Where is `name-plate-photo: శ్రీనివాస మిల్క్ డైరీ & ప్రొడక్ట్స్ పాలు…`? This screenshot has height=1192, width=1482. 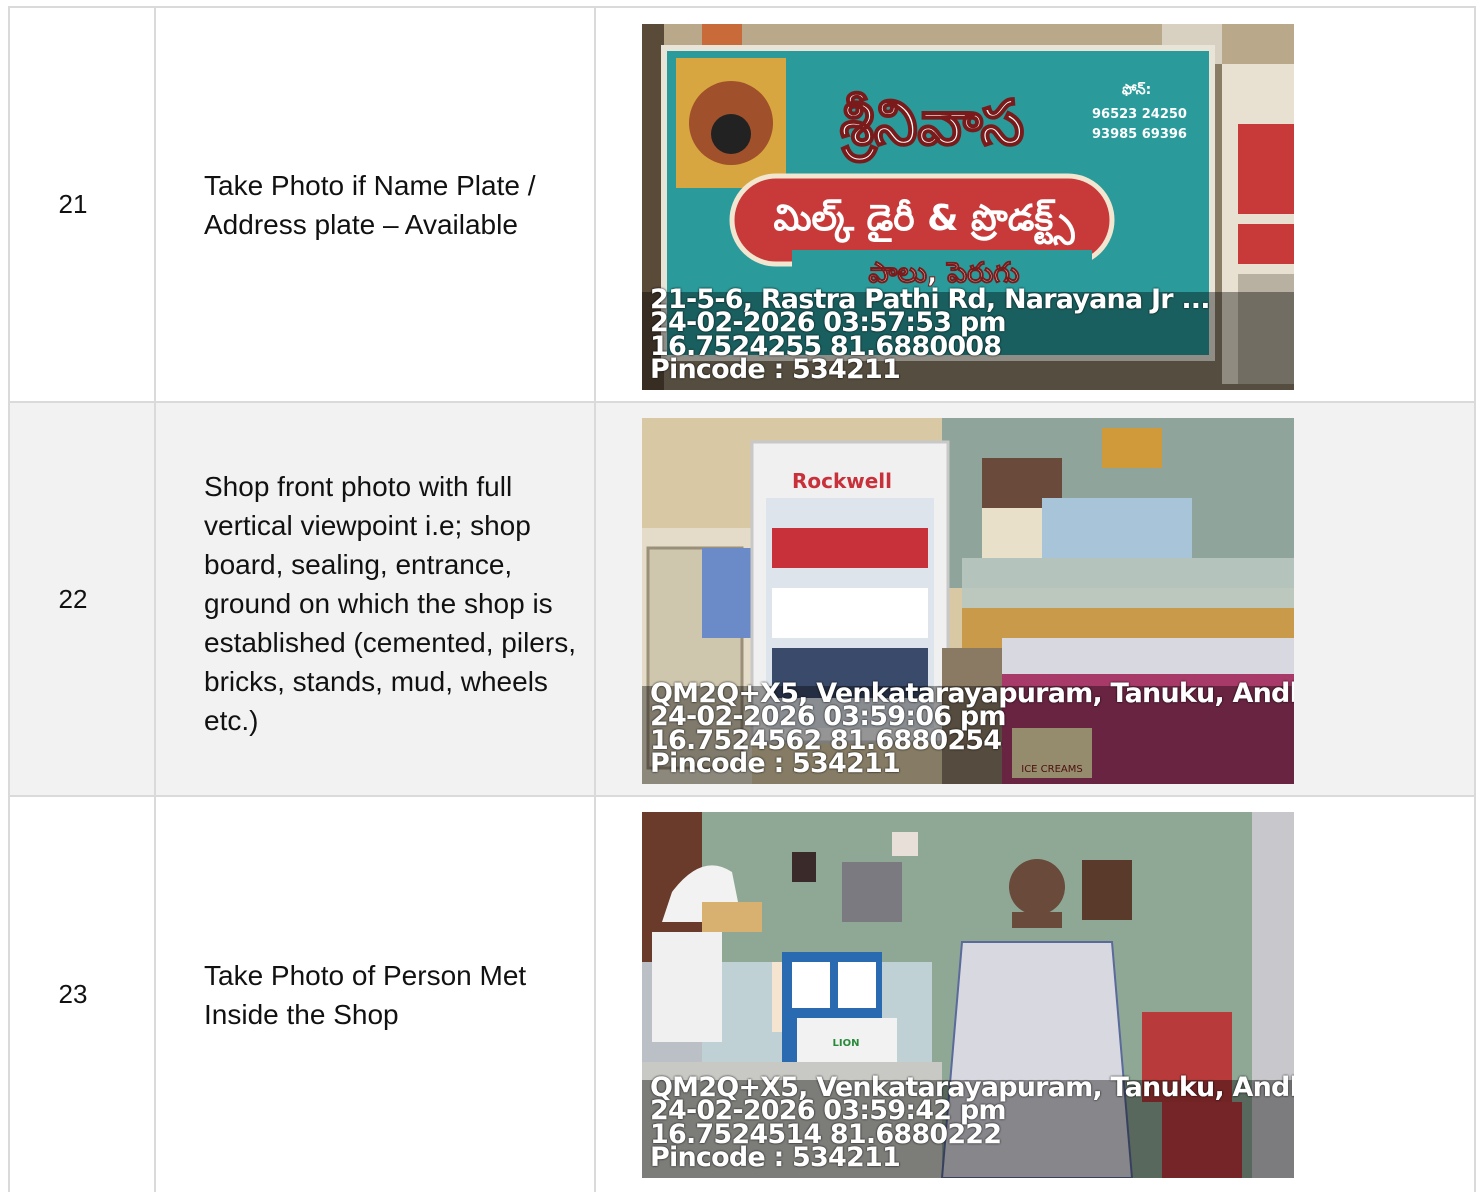 name-plate-photo: శ్రీనివాస మిల్క్ డైరీ & ప్రొడక్ట్స్ పాలు… is located at coordinates (968, 207).